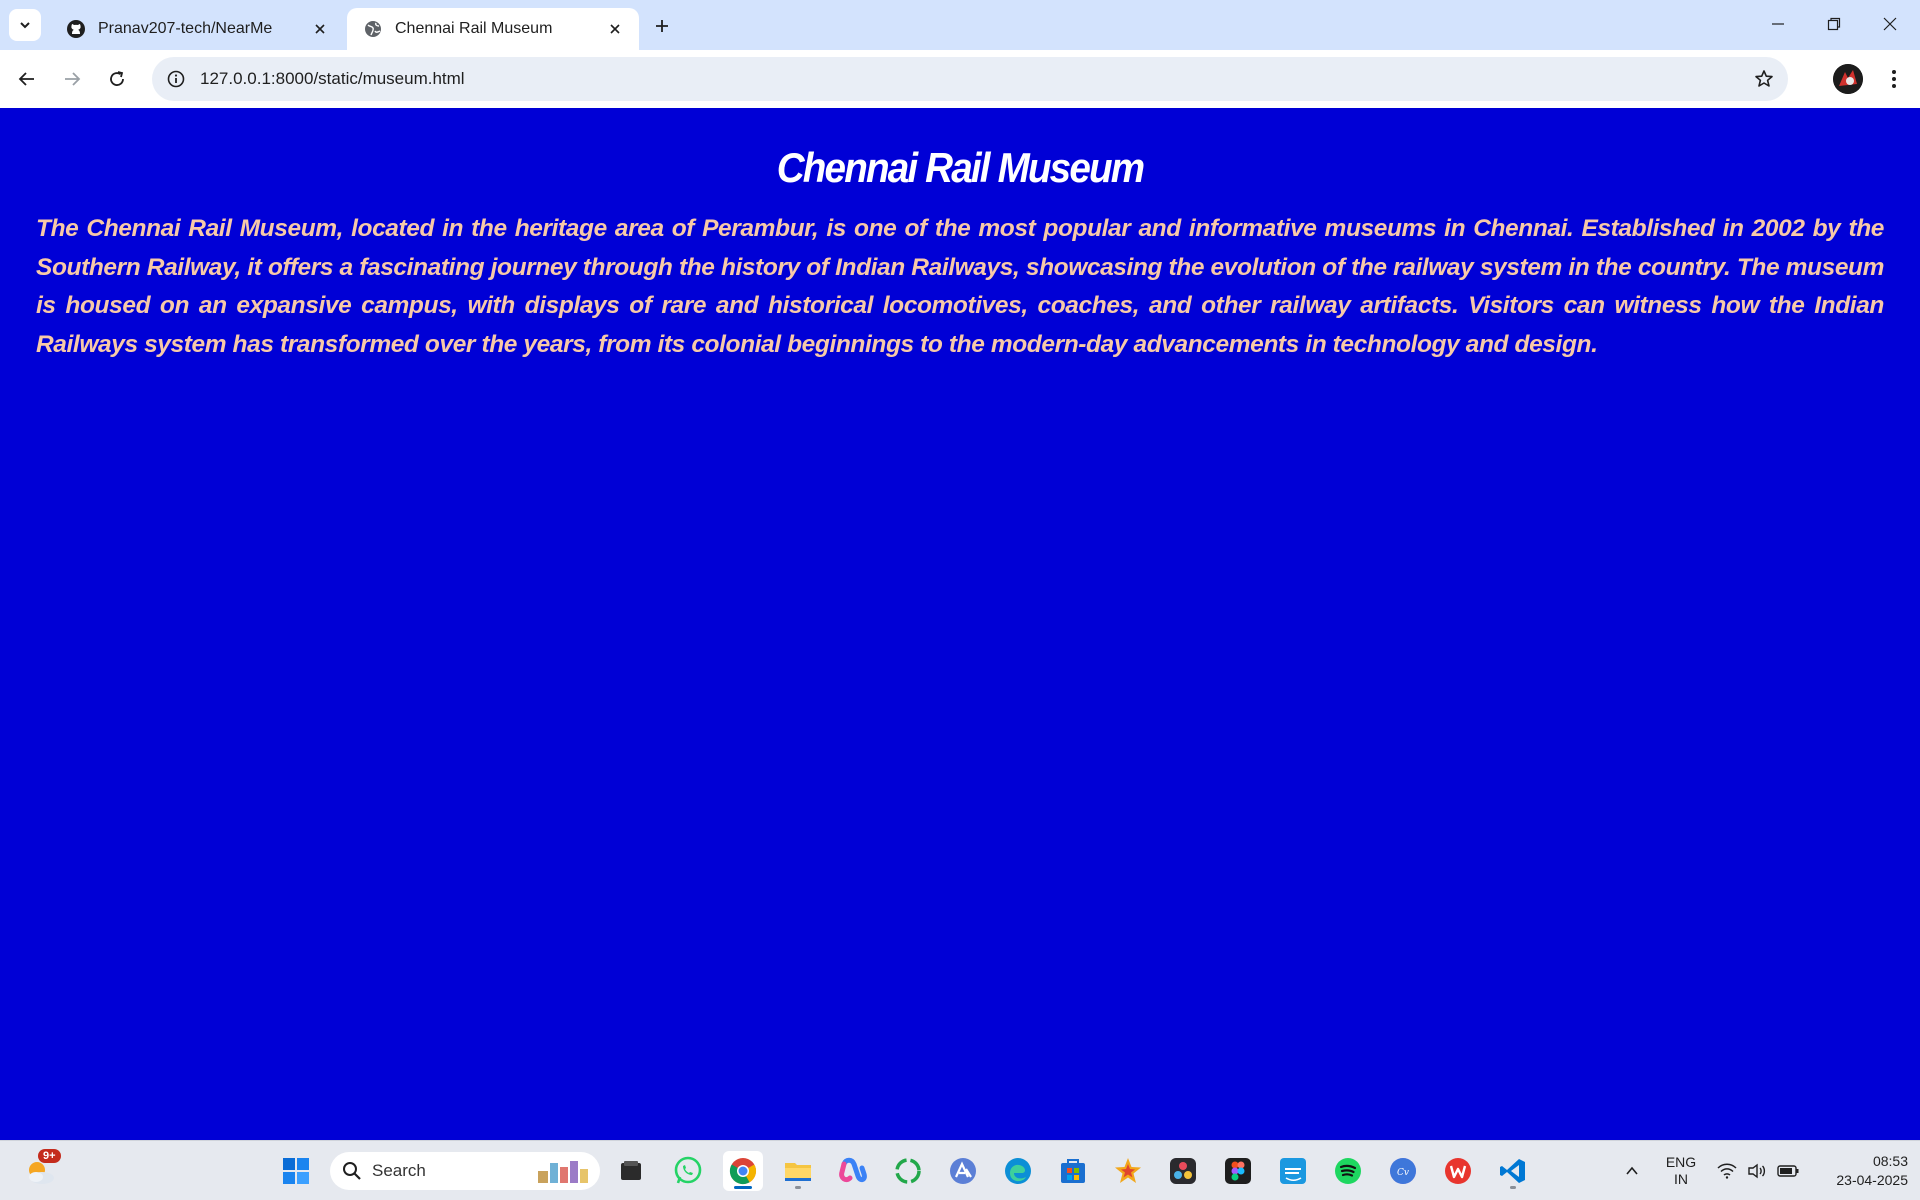  I want to click on reload-icon, so click(117, 78).